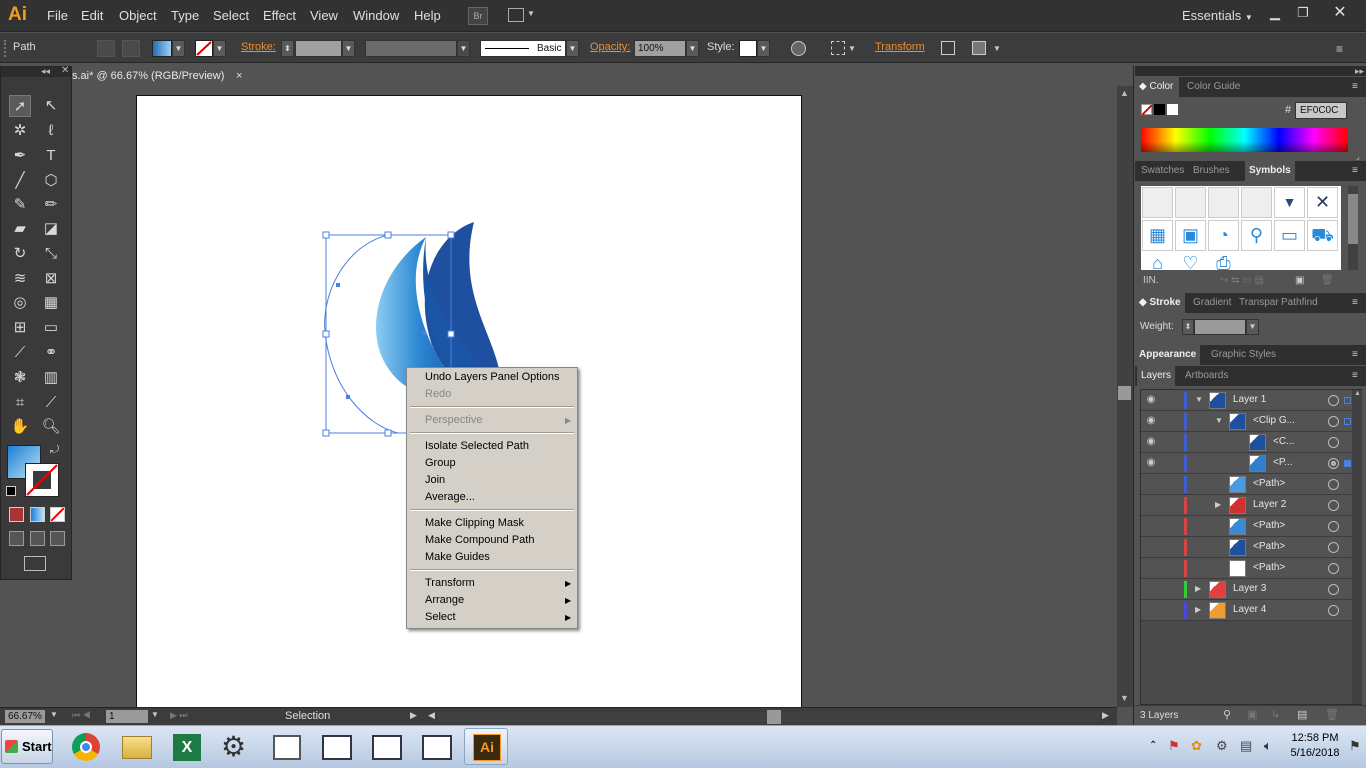  What do you see at coordinates (376, 15) in the screenshot?
I see `menu-window: Window` at bounding box center [376, 15].